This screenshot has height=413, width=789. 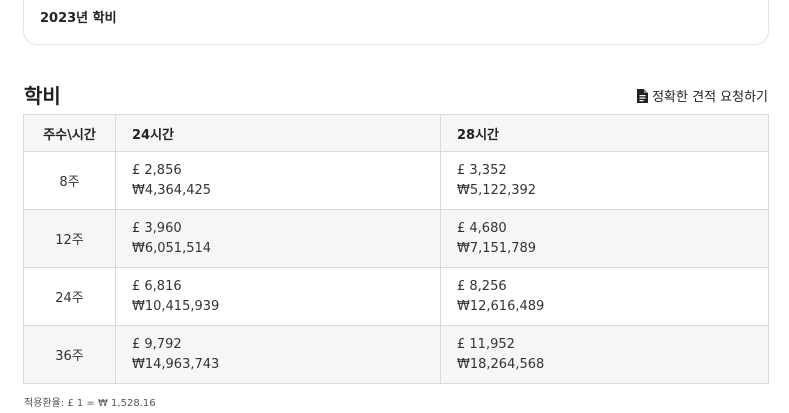 What do you see at coordinates (278, 180) in the screenshot?
I see `price-cell-24h: £ 2,856 ₩4,364,425` at bounding box center [278, 180].